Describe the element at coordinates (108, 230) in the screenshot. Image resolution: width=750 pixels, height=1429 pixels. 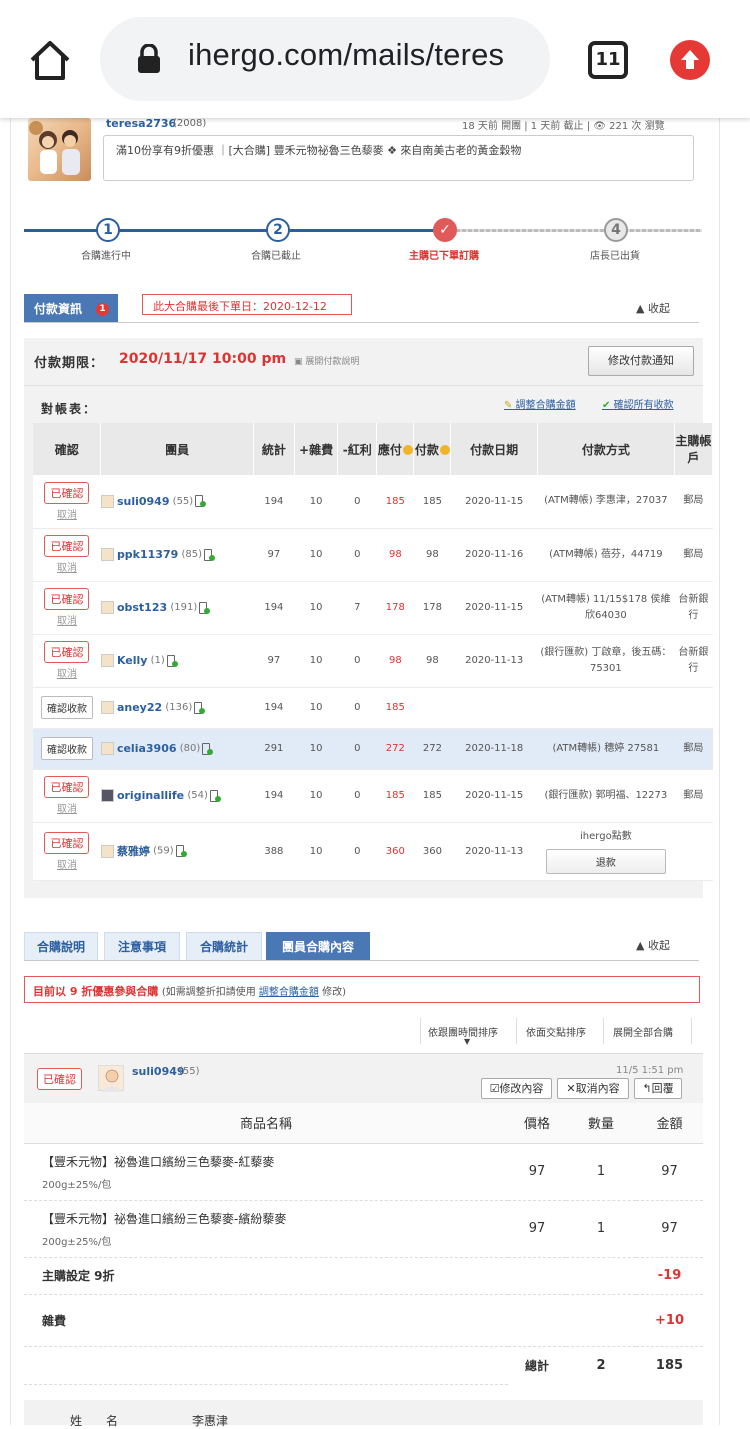
I see `step-1-icon: 1` at that location.